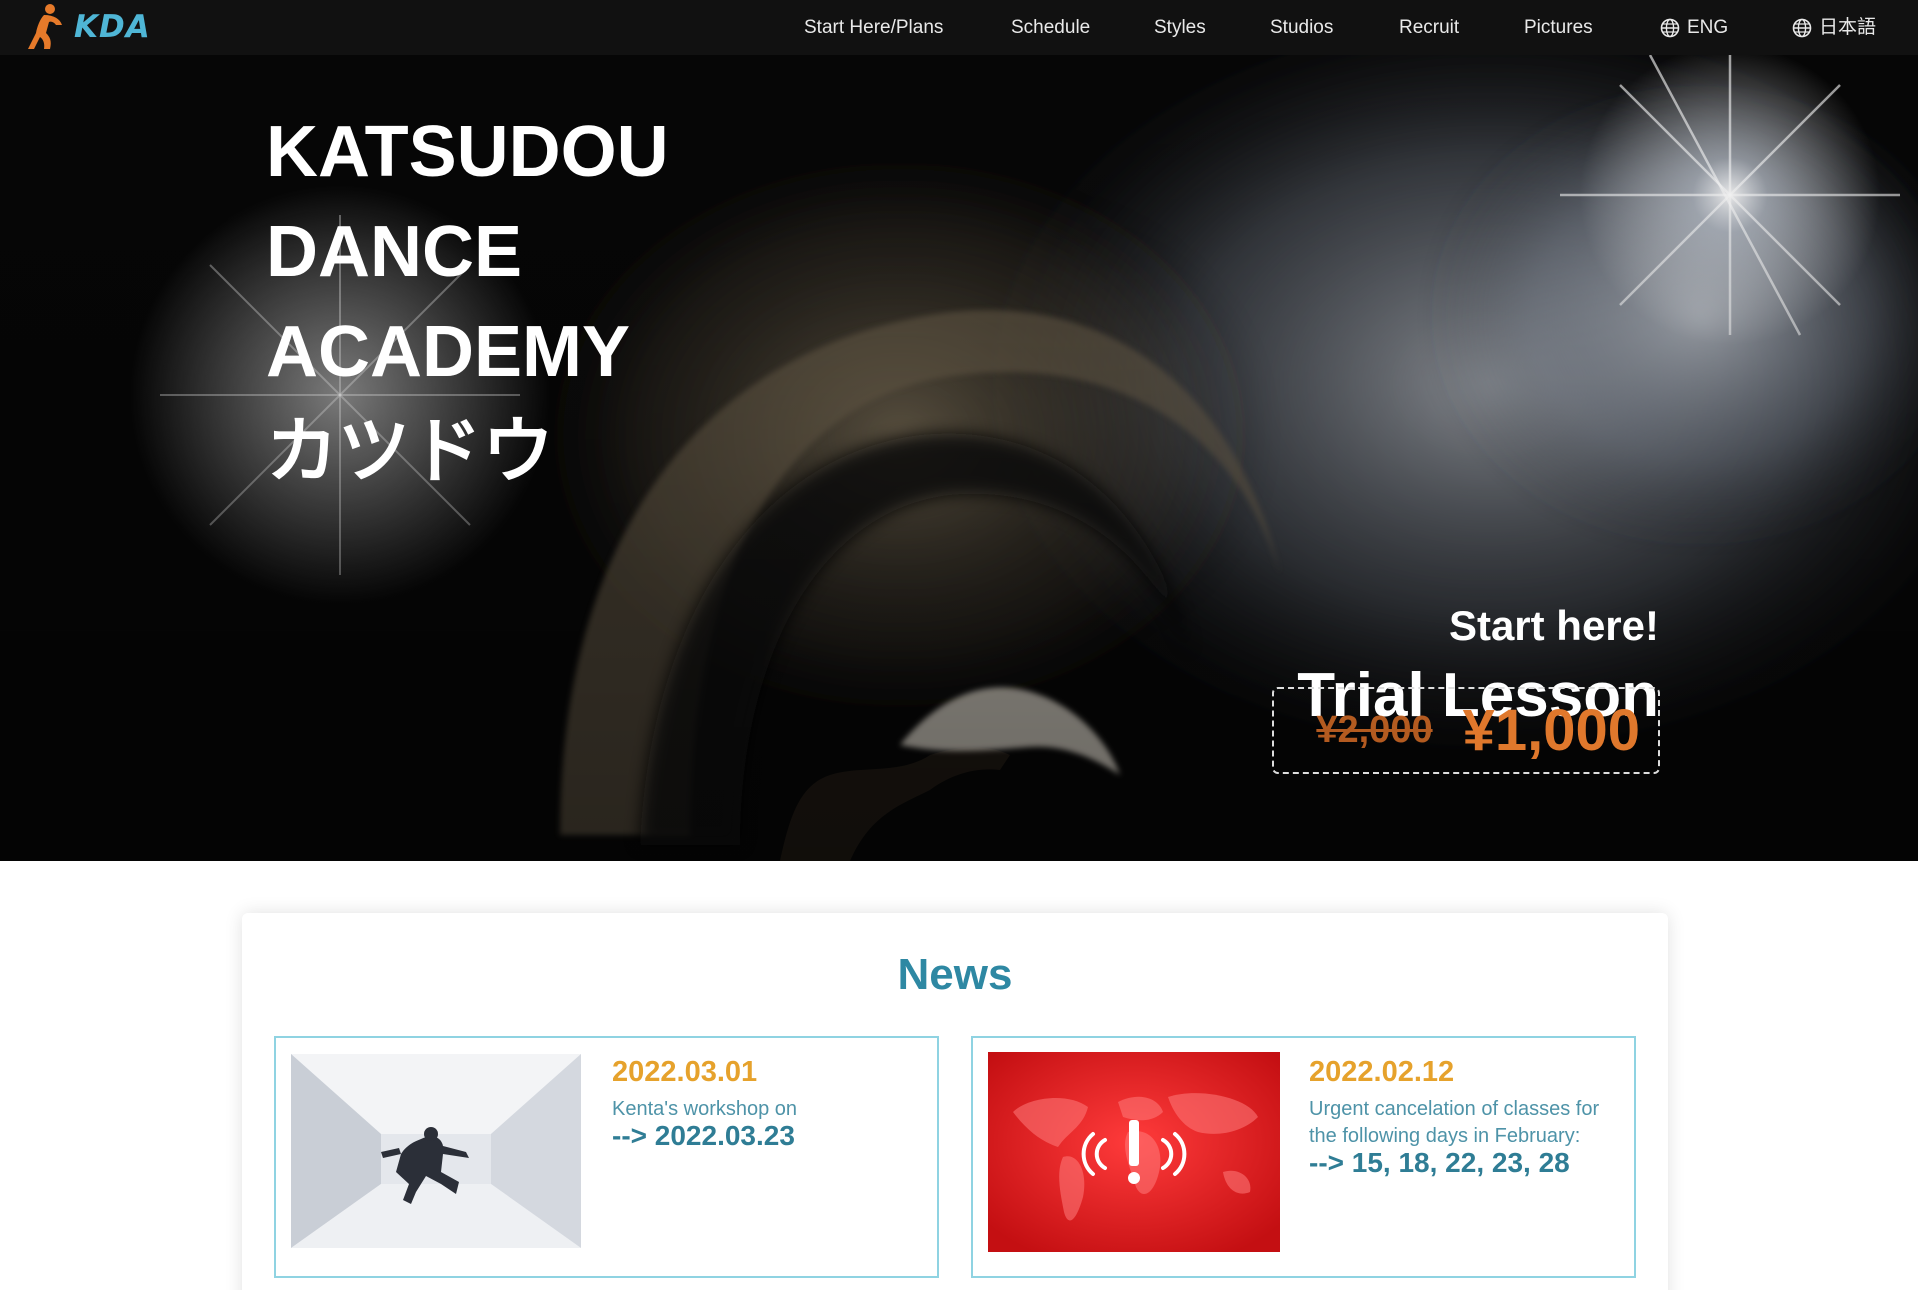  I want to click on lang-japanese-link: 日本語, so click(1834, 27).